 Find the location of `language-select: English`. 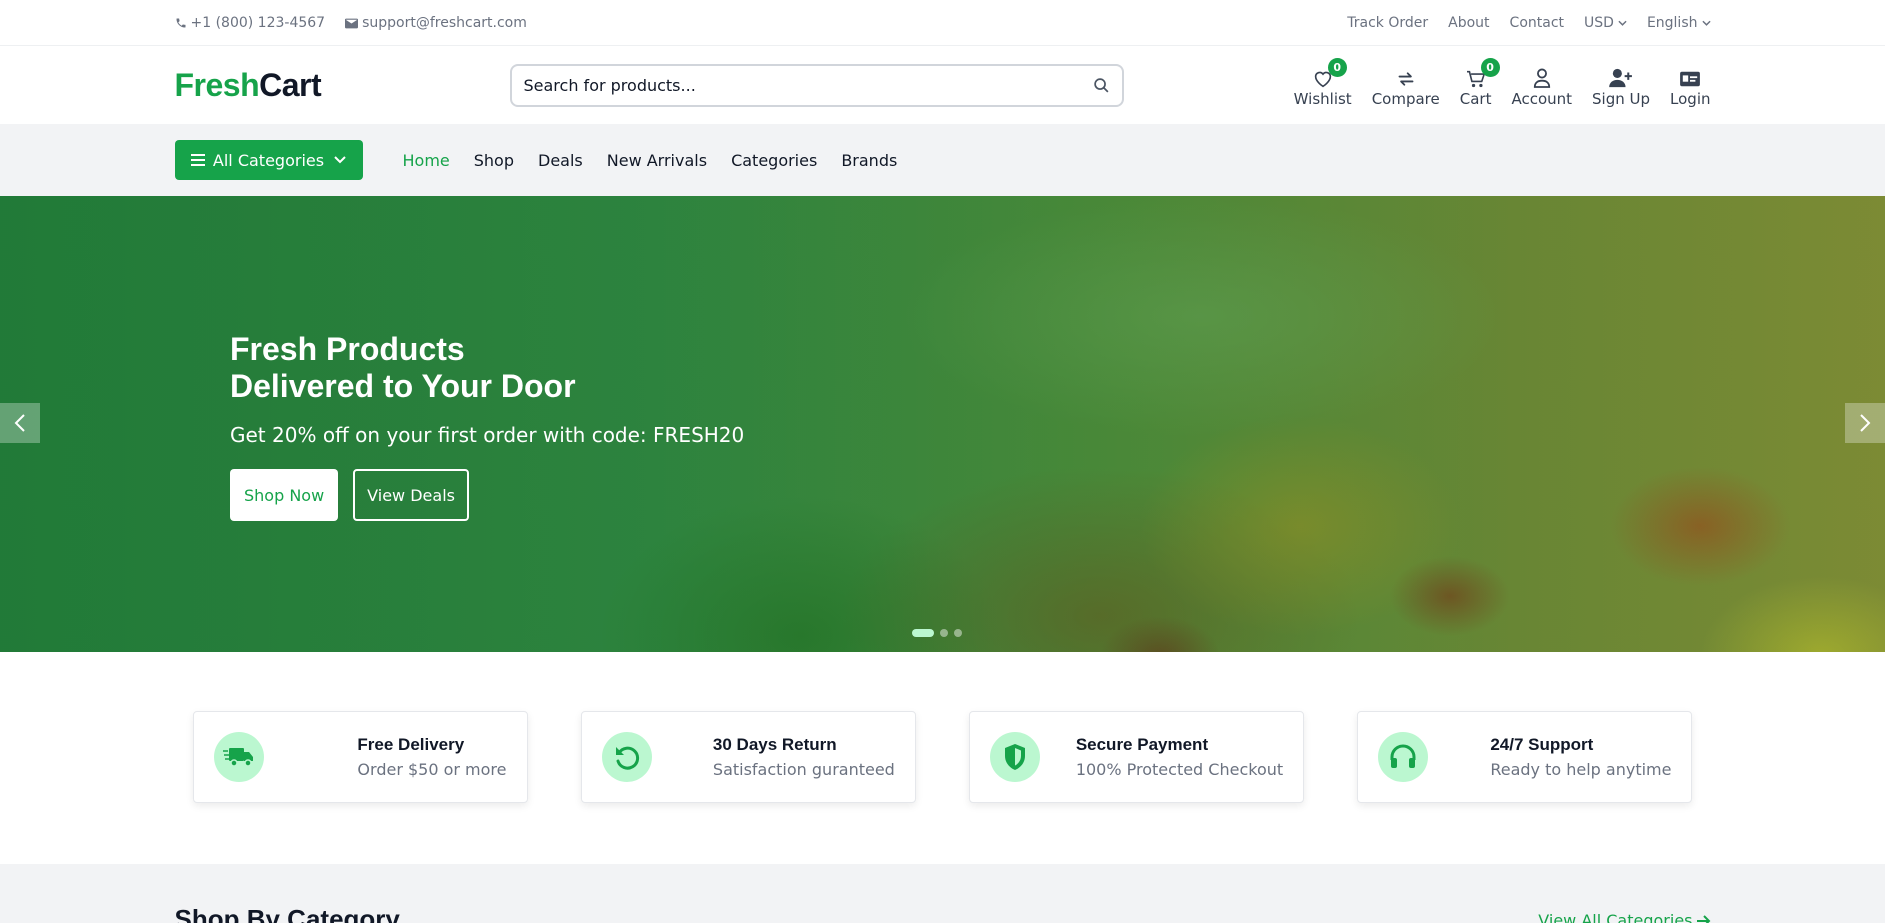

language-select: English is located at coordinates (1679, 23).